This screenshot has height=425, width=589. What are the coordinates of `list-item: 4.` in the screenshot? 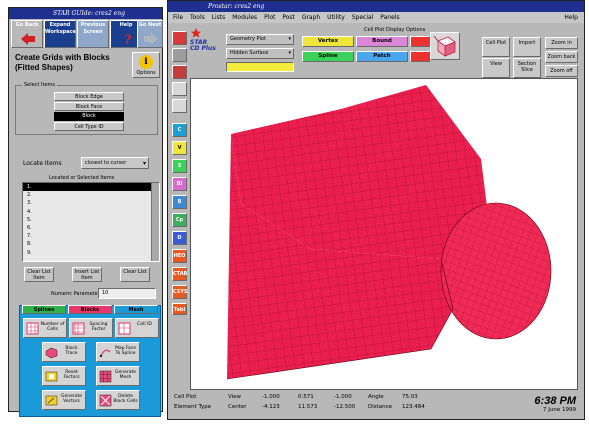 It's located at (91, 212).